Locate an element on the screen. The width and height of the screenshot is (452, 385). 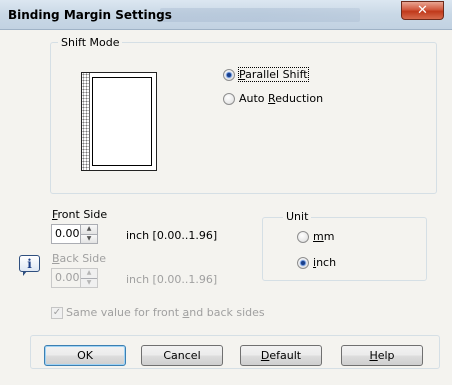
page-preview-image is located at coordinates (119, 121).